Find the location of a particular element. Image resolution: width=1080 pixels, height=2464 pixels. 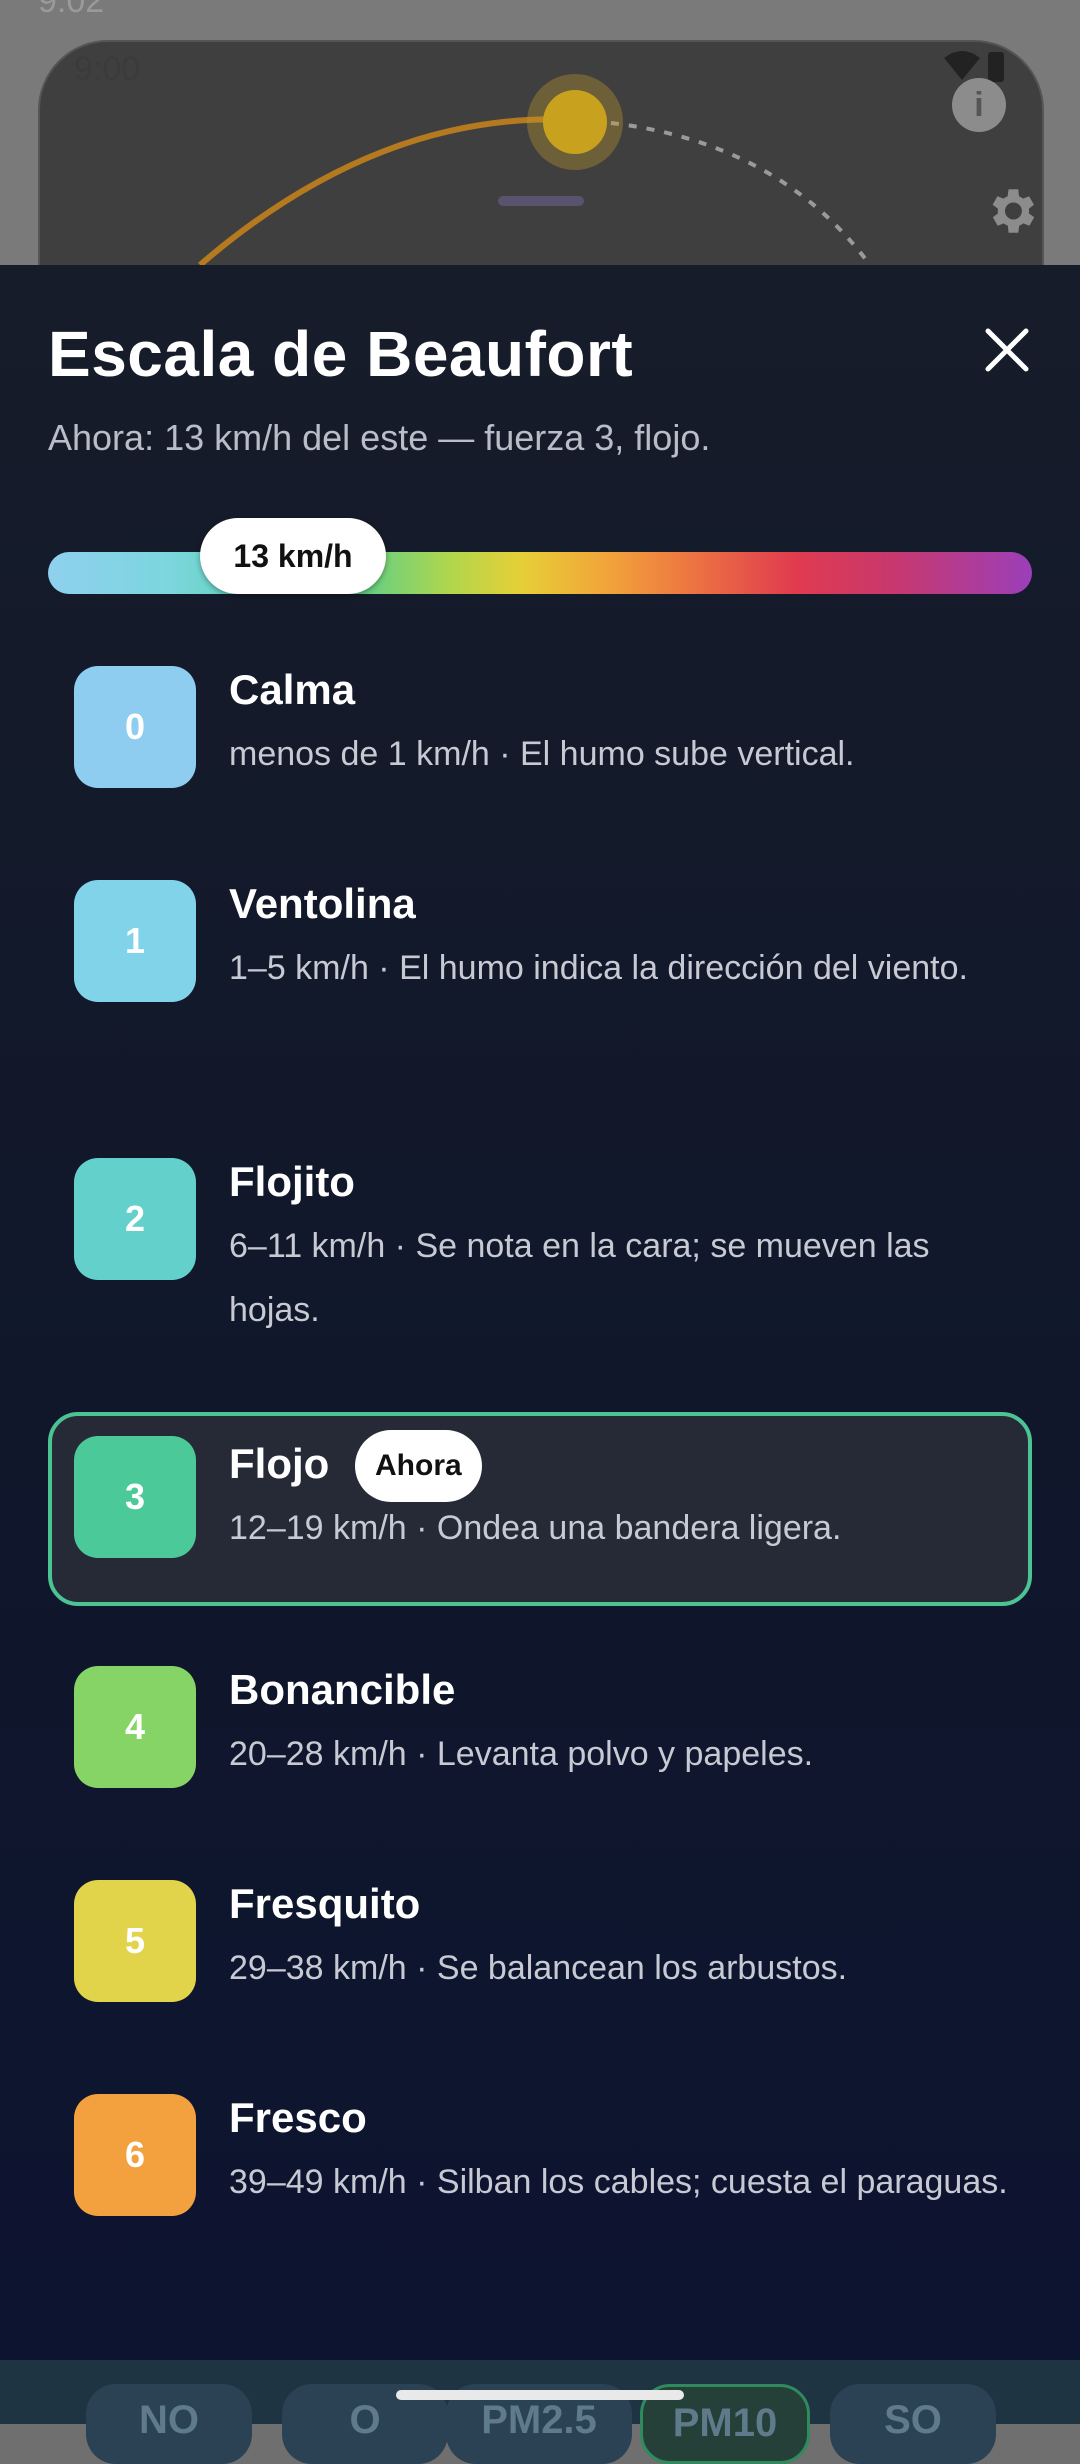

level-badge: 0 is located at coordinates (135, 727).